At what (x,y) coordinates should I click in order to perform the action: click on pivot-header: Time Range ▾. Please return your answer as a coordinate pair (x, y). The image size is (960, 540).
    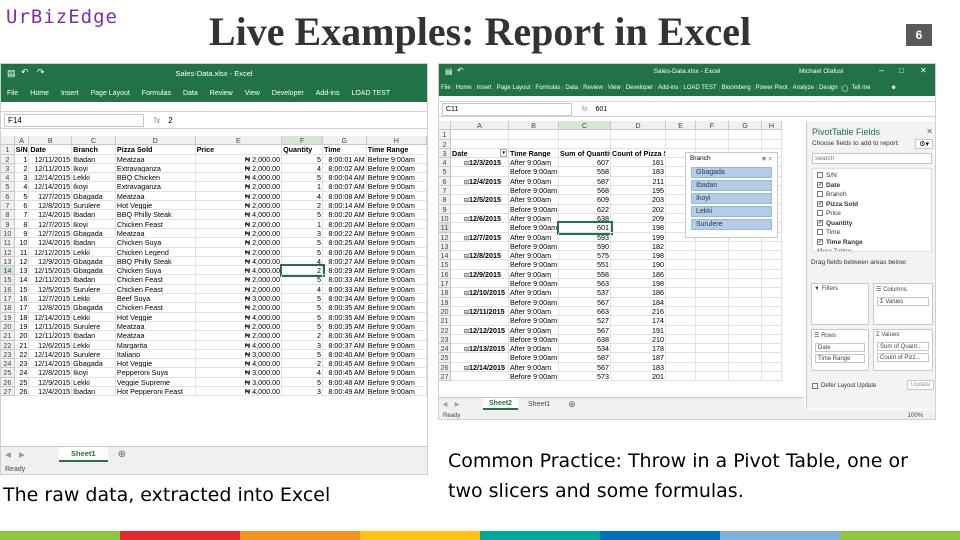
    Looking at the image, I should click on (534, 153).